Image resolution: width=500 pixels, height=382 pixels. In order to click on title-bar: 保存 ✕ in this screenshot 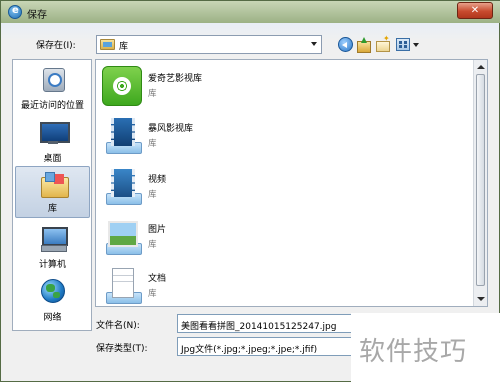, I will do `click(250, 12)`.